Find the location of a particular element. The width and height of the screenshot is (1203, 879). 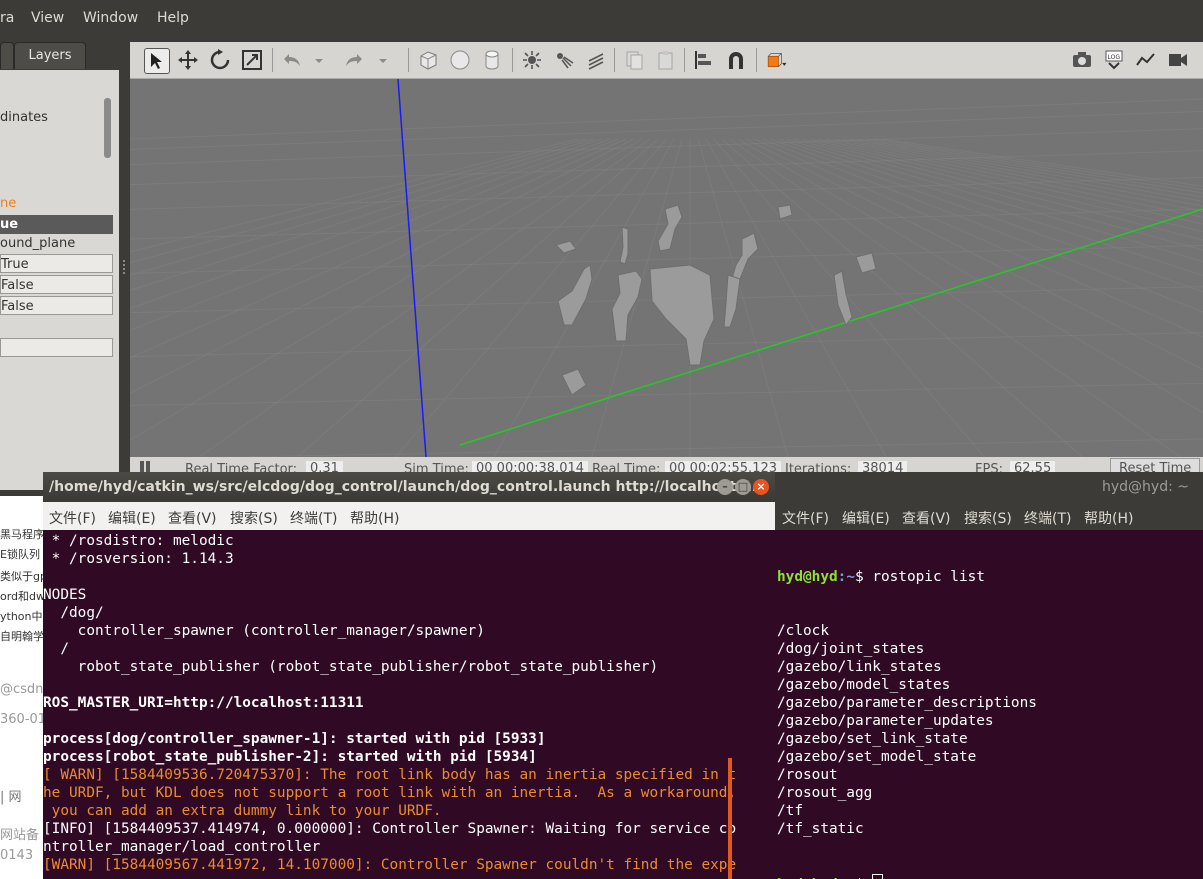

browser-text: 黑马程序 is located at coordinates (22, 534).